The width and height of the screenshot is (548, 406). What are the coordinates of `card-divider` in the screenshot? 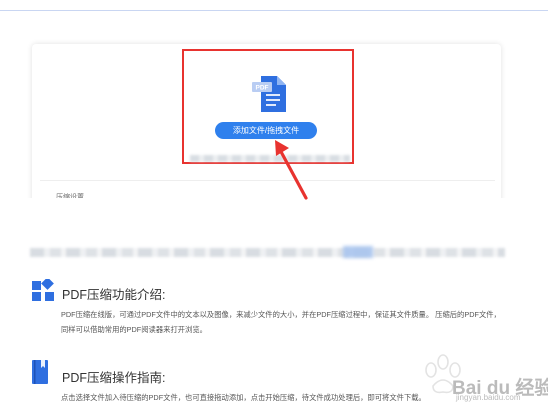 It's located at (267, 180).